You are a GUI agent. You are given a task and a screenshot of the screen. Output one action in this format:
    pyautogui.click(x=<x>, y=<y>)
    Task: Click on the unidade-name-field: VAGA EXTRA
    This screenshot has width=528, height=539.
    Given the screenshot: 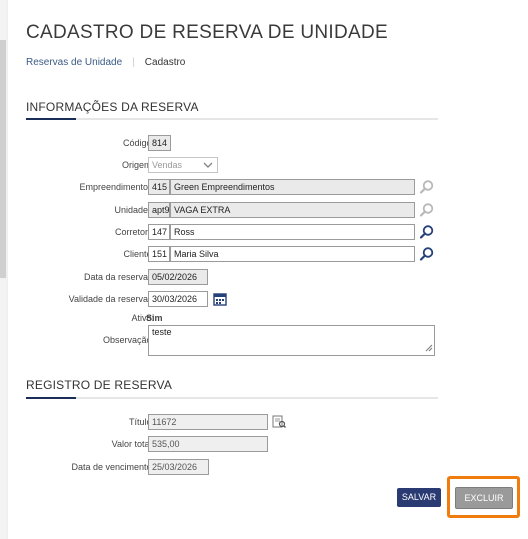 What is the action you would take?
    pyautogui.click(x=292, y=210)
    